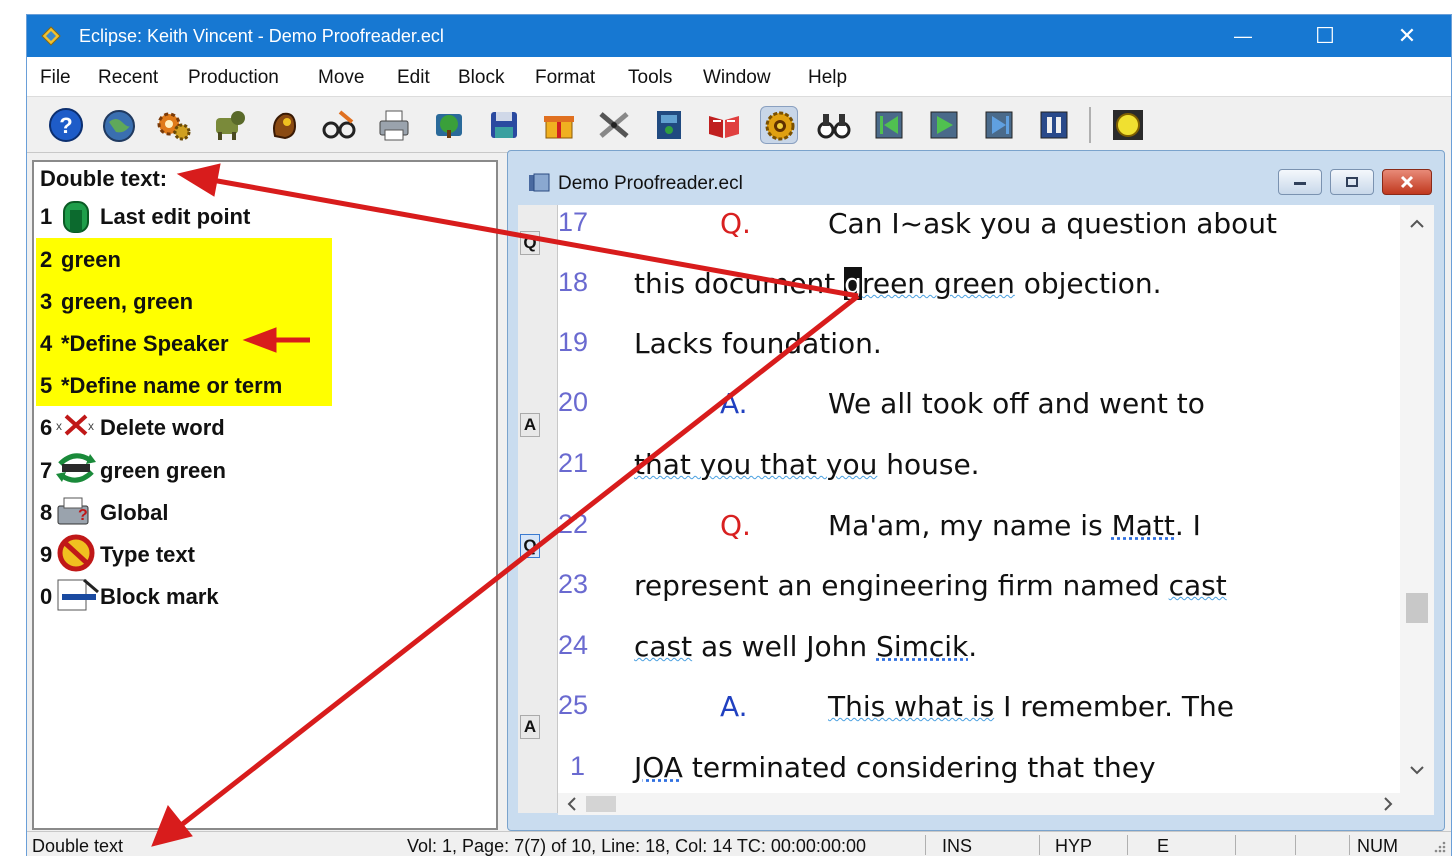  I want to click on item-3-number: 3, so click(46, 301).